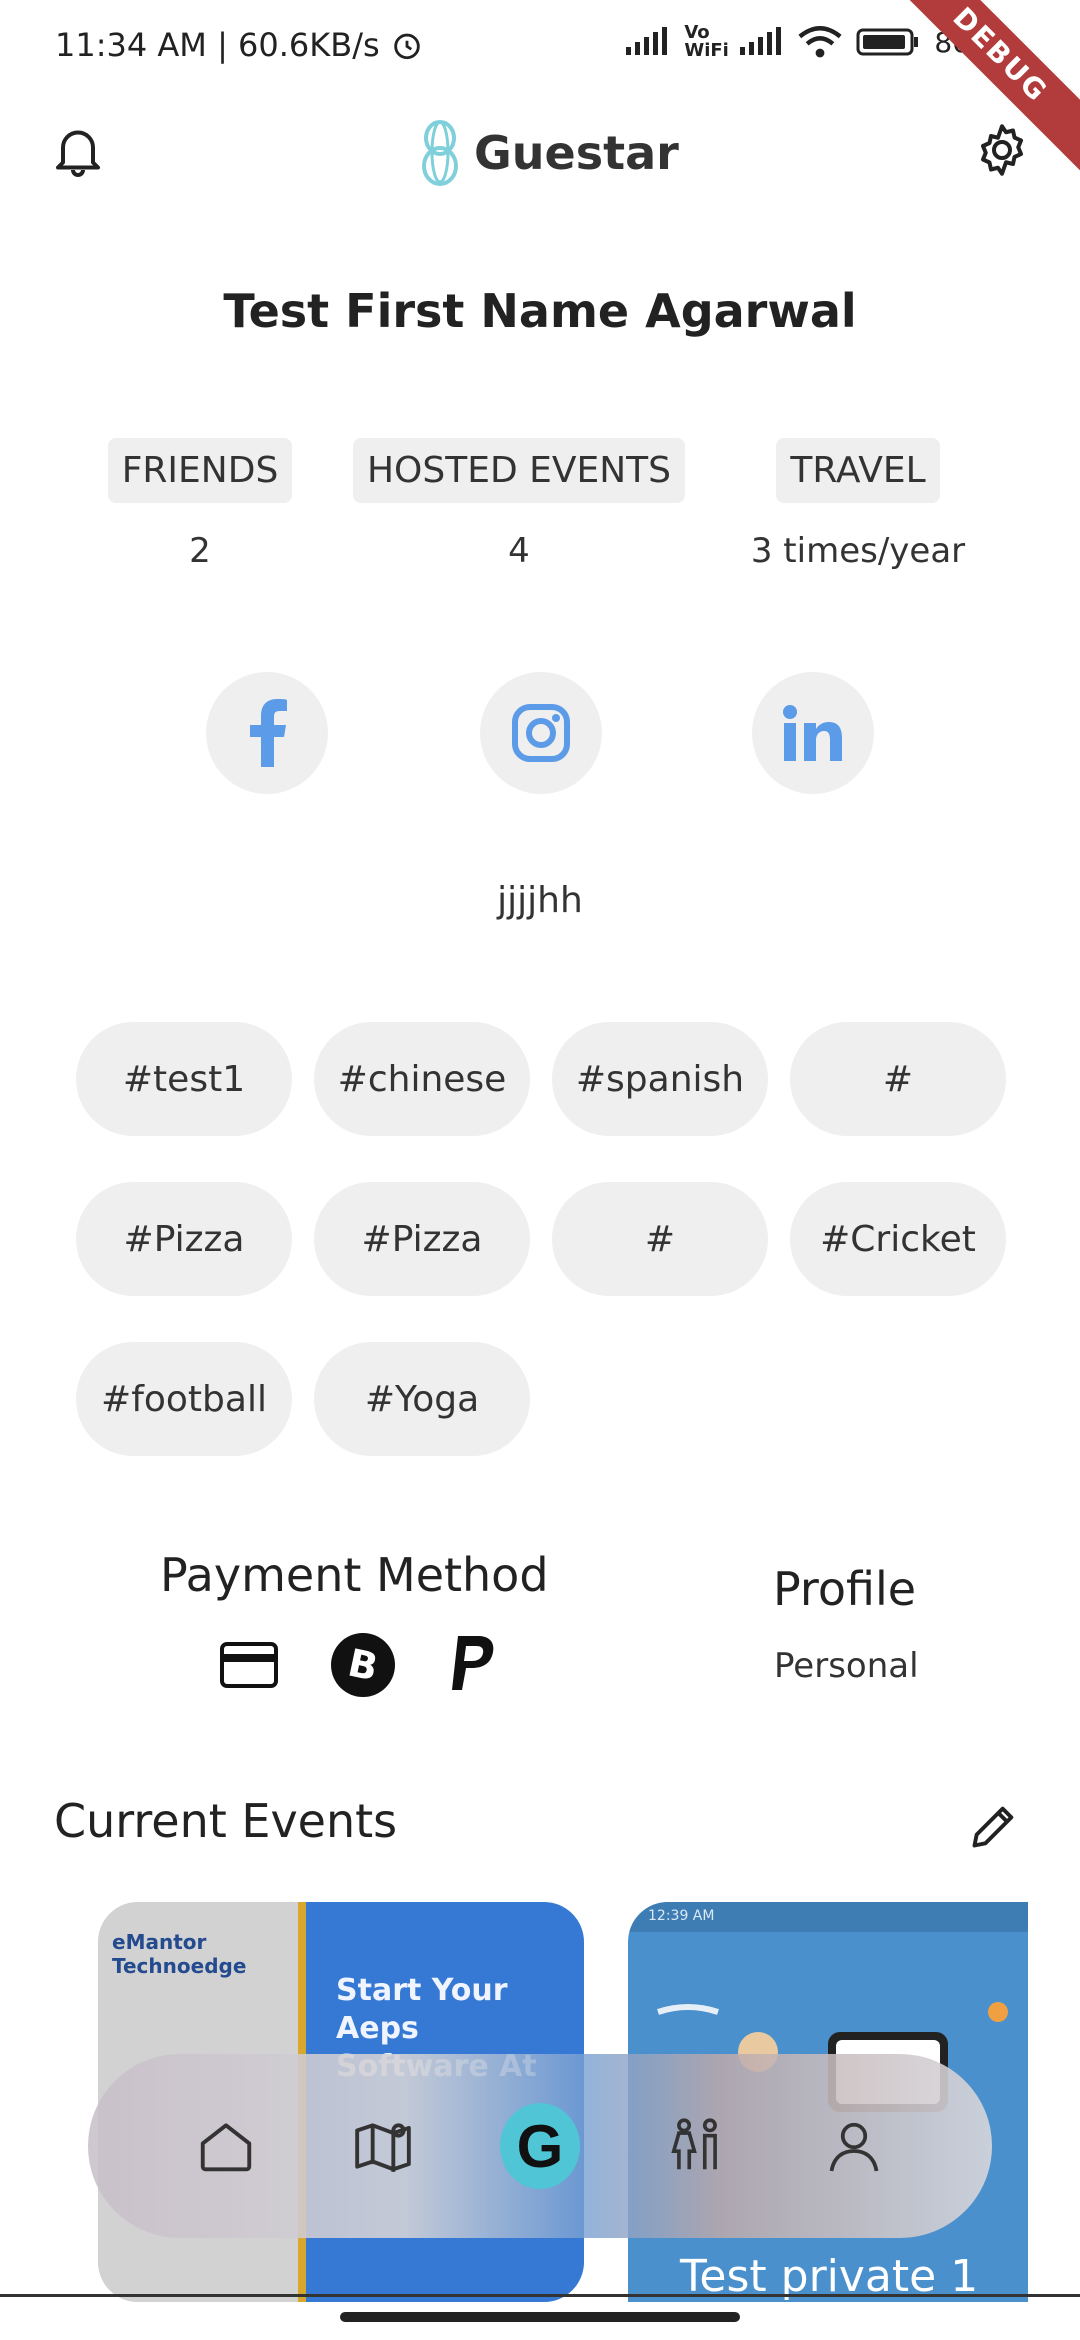 This screenshot has height=2340, width=1080. Describe the element at coordinates (519, 504) in the screenshot. I see `stat-hosted-events: HOSTED EVENTS 4` at that location.